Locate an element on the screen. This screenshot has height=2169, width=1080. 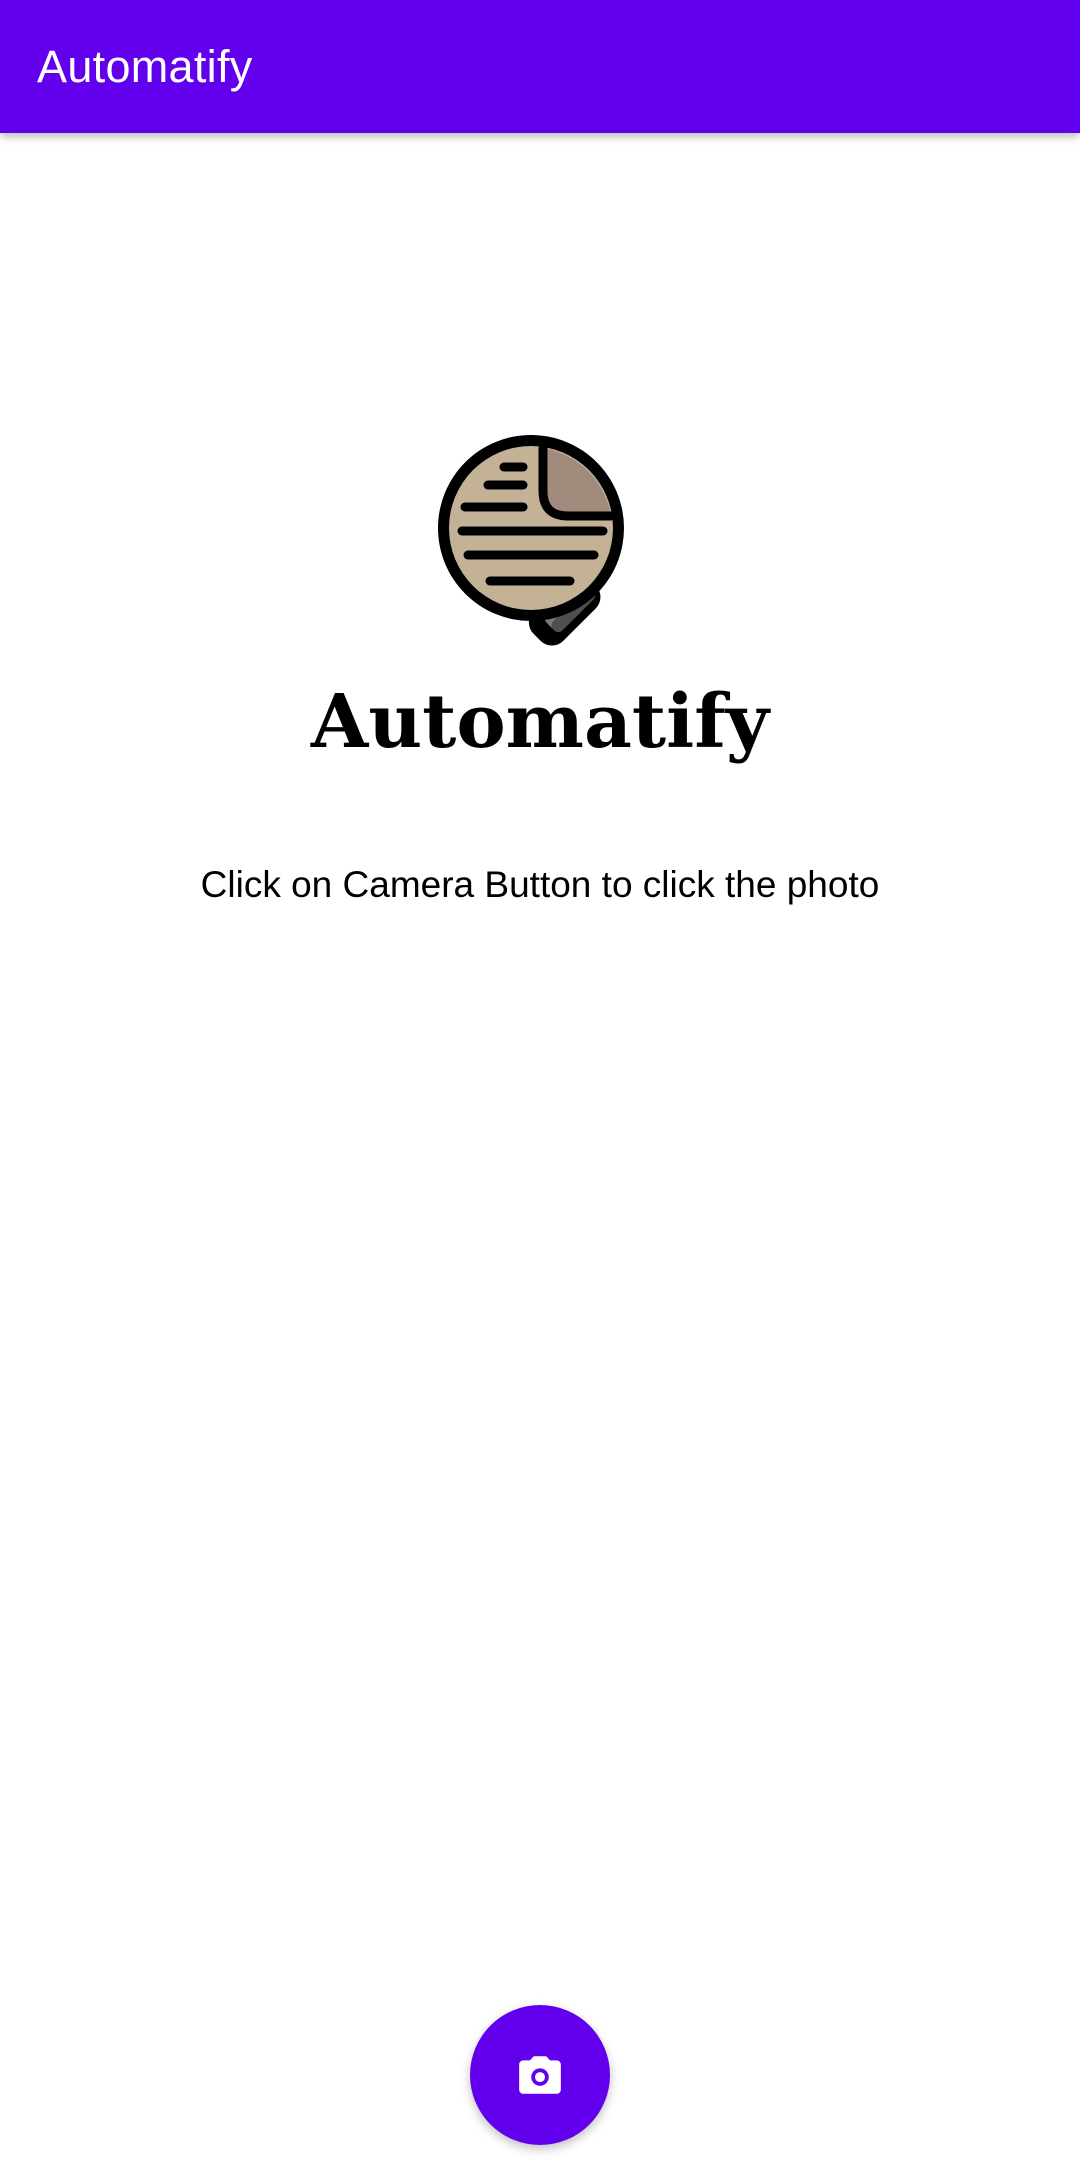
app-bar: Automatify is located at coordinates (540, 66).